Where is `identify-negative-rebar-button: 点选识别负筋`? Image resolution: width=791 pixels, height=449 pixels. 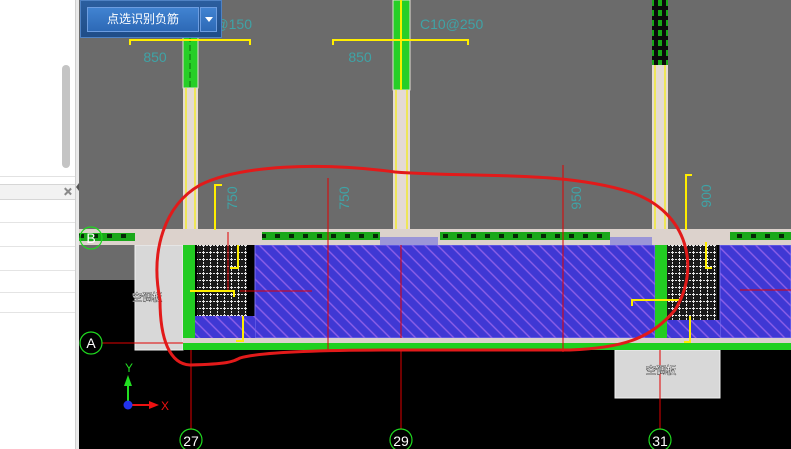
identify-negative-rebar-button: 点选识别负筋 is located at coordinates (143, 19).